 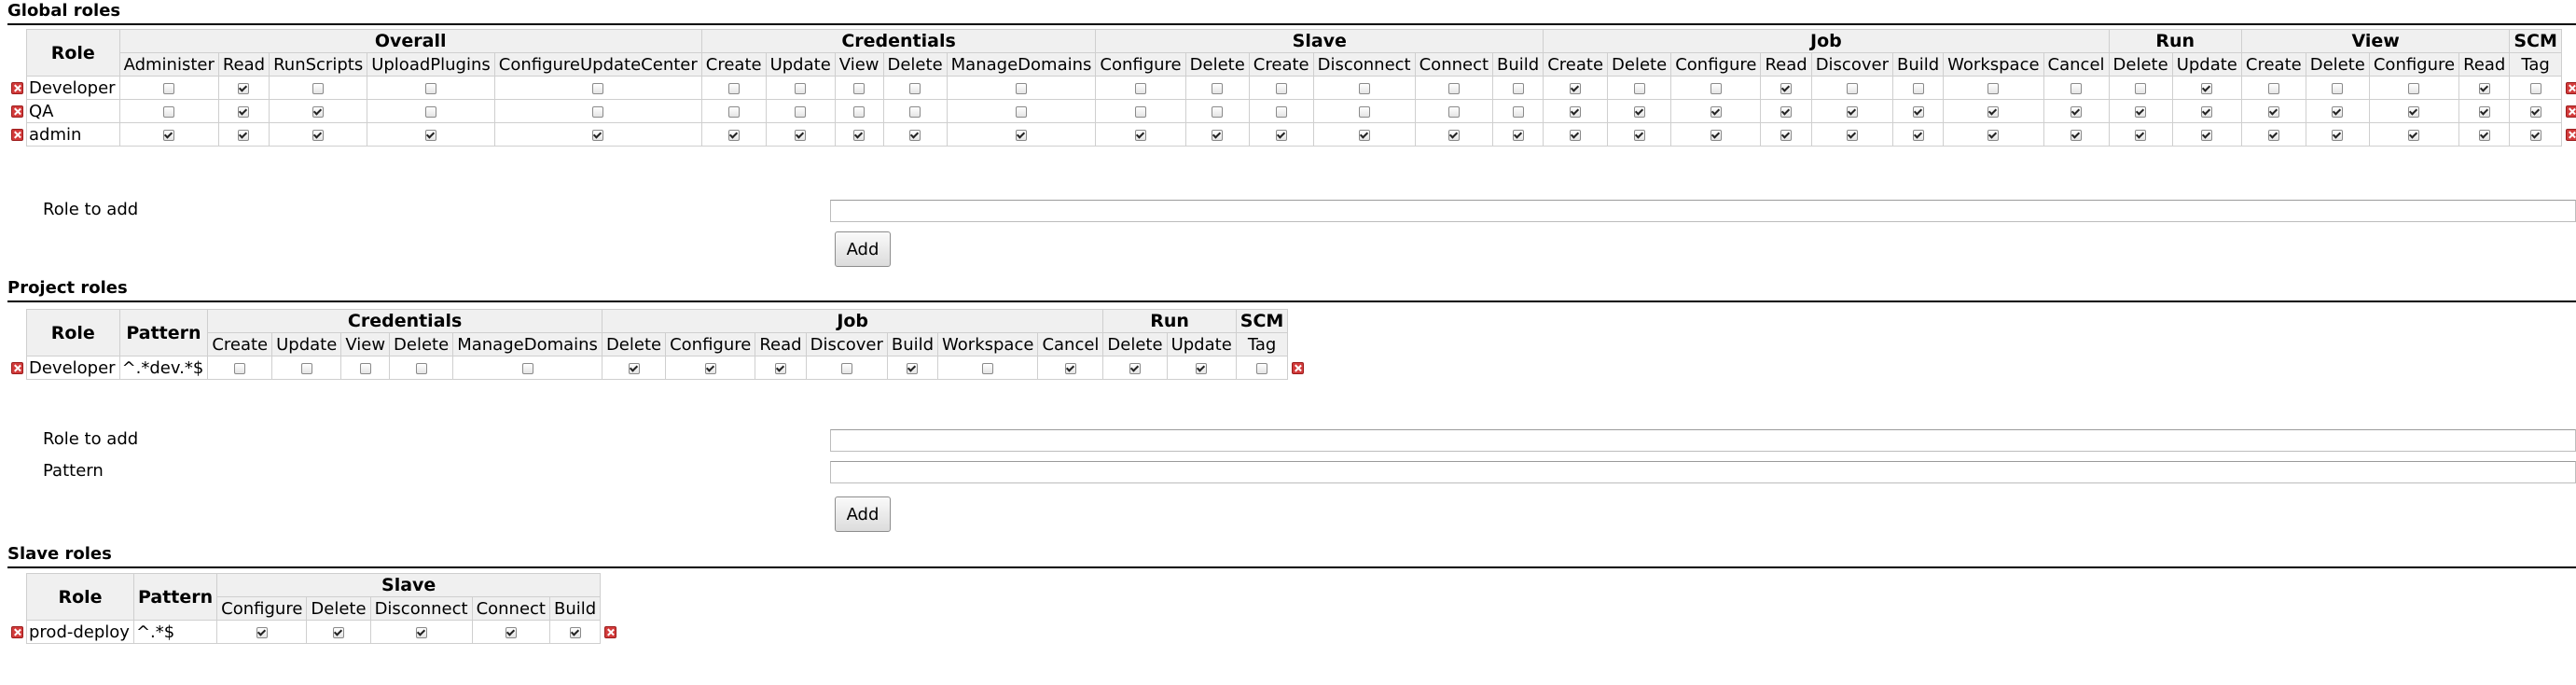 What do you see at coordinates (1703, 440) in the screenshot?
I see `project-role-to-add-input` at bounding box center [1703, 440].